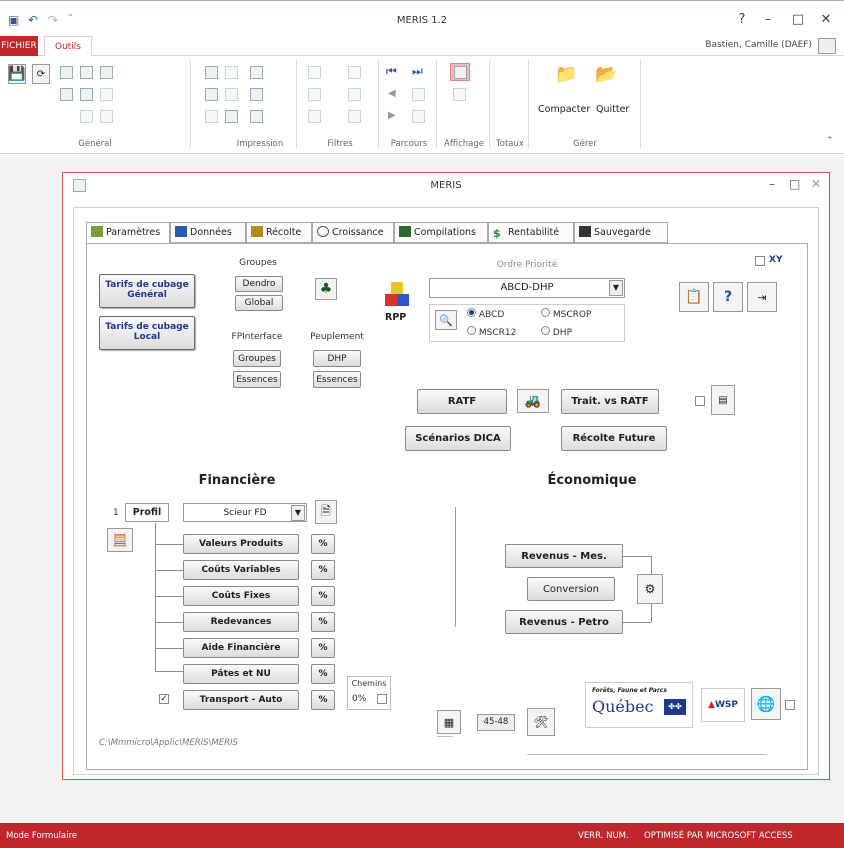  What do you see at coordinates (798, 19) in the screenshot?
I see `maximize-button: □` at bounding box center [798, 19].